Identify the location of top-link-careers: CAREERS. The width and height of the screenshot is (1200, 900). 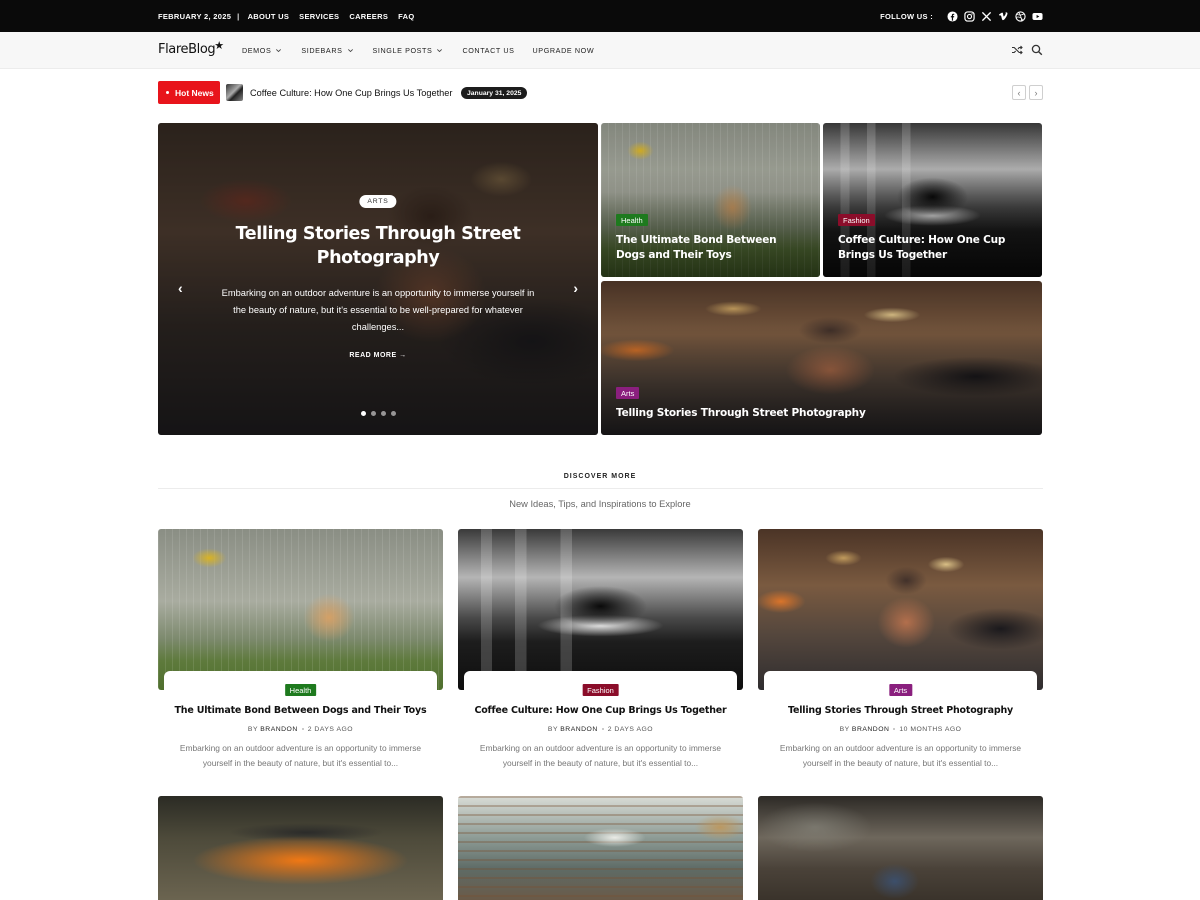
(368, 16).